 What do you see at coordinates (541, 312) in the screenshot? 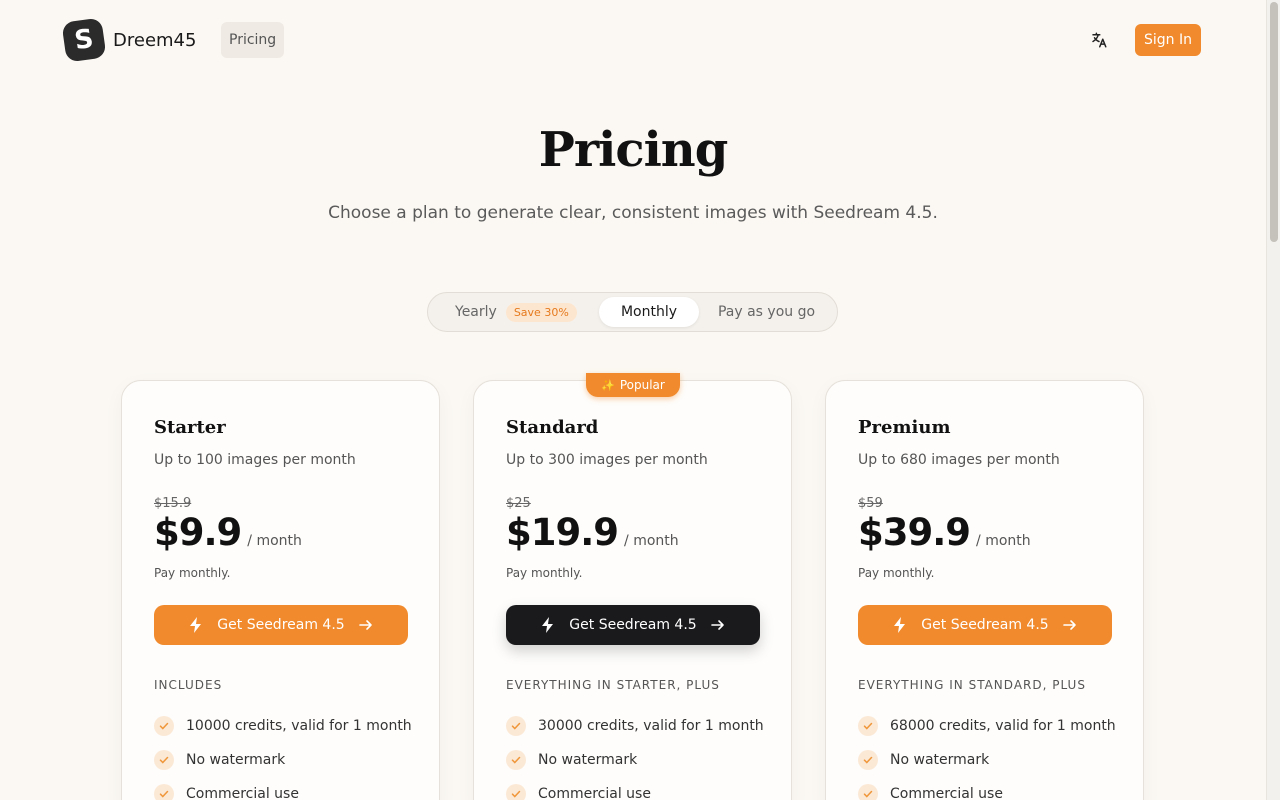
I see `save-badge: Save 30%` at bounding box center [541, 312].